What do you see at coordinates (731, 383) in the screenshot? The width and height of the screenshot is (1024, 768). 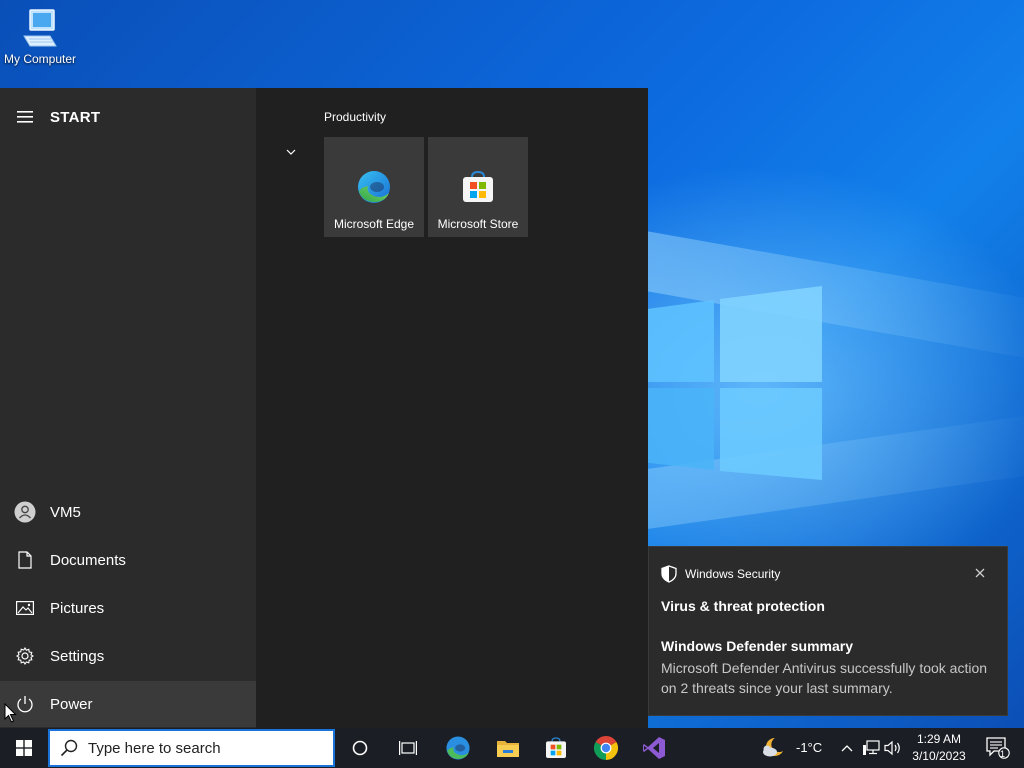 I see `windows-logo-wallpaper` at bounding box center [731, 383].